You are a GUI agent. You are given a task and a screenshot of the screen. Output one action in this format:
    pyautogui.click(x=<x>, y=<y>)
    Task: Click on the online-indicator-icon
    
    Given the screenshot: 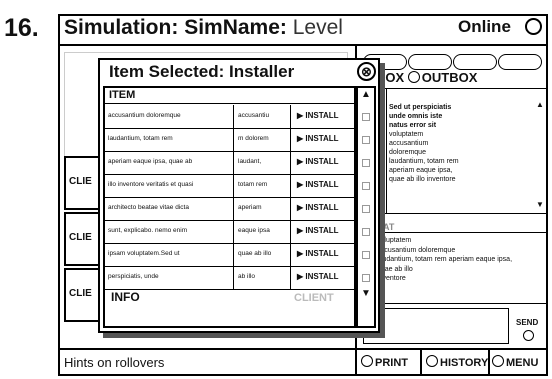 What is the action you would take?
    pyautogui.click(x=533, y=26)
    